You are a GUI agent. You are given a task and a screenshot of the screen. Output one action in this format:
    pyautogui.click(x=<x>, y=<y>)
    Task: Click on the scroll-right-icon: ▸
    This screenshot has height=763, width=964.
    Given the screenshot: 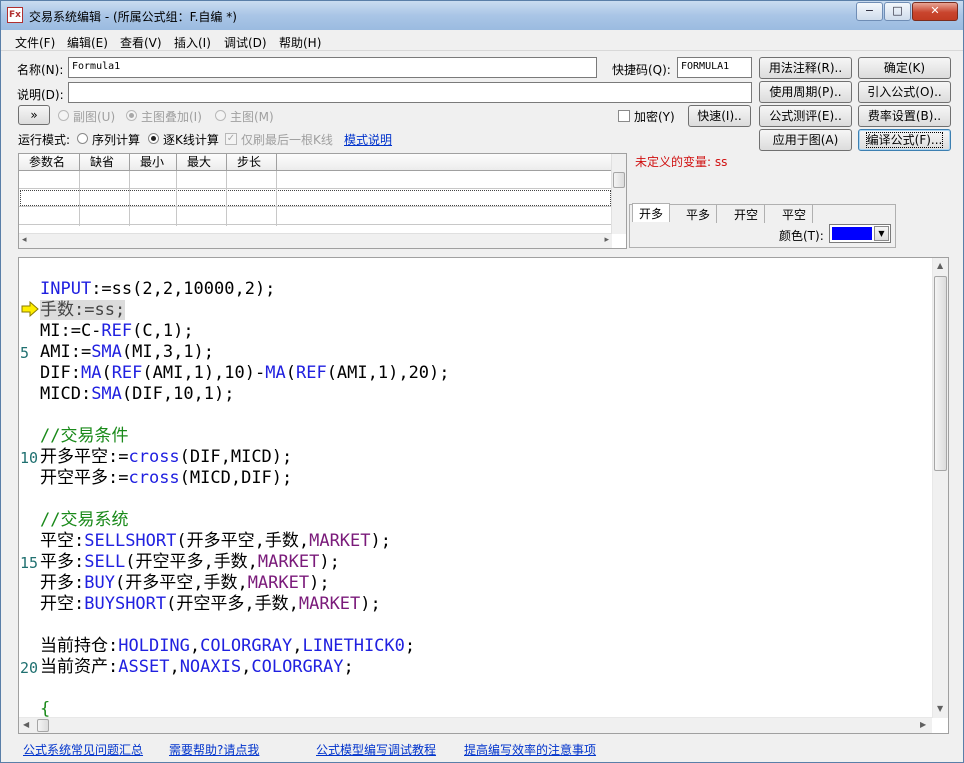 What is the action you would take?
    pyautogui.click(x=606, y=240)
    